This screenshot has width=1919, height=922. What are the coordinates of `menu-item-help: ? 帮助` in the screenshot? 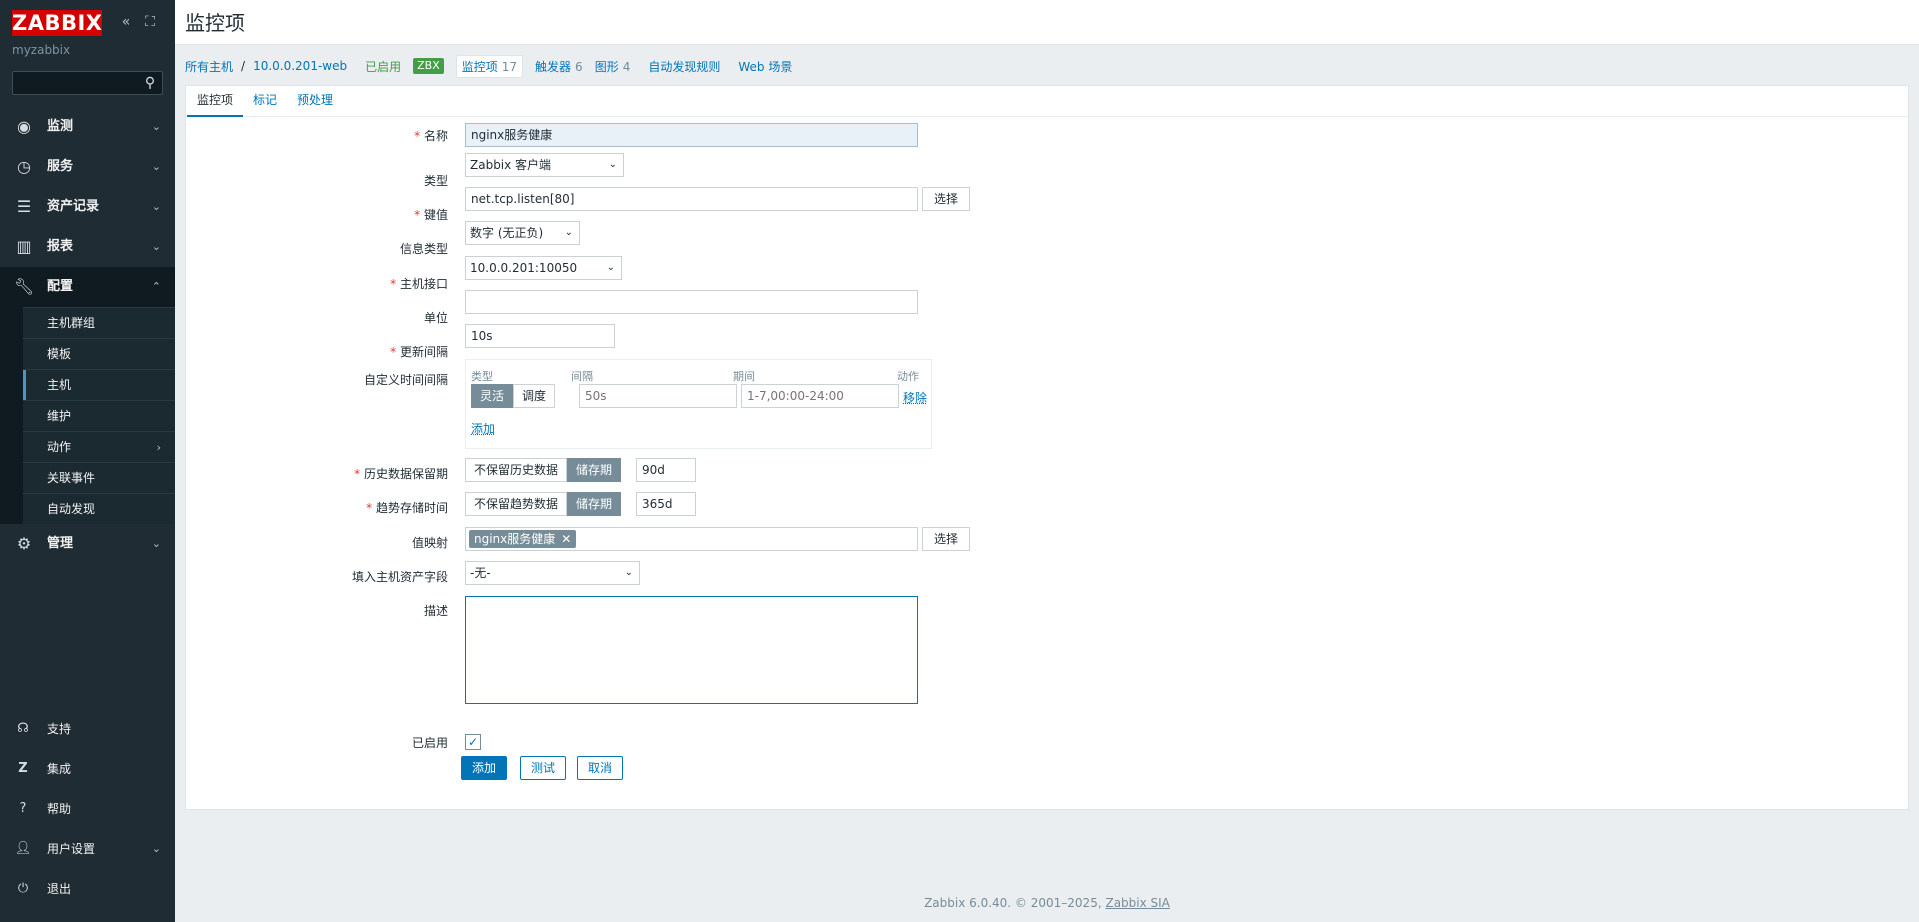 It's located at (87, 809).